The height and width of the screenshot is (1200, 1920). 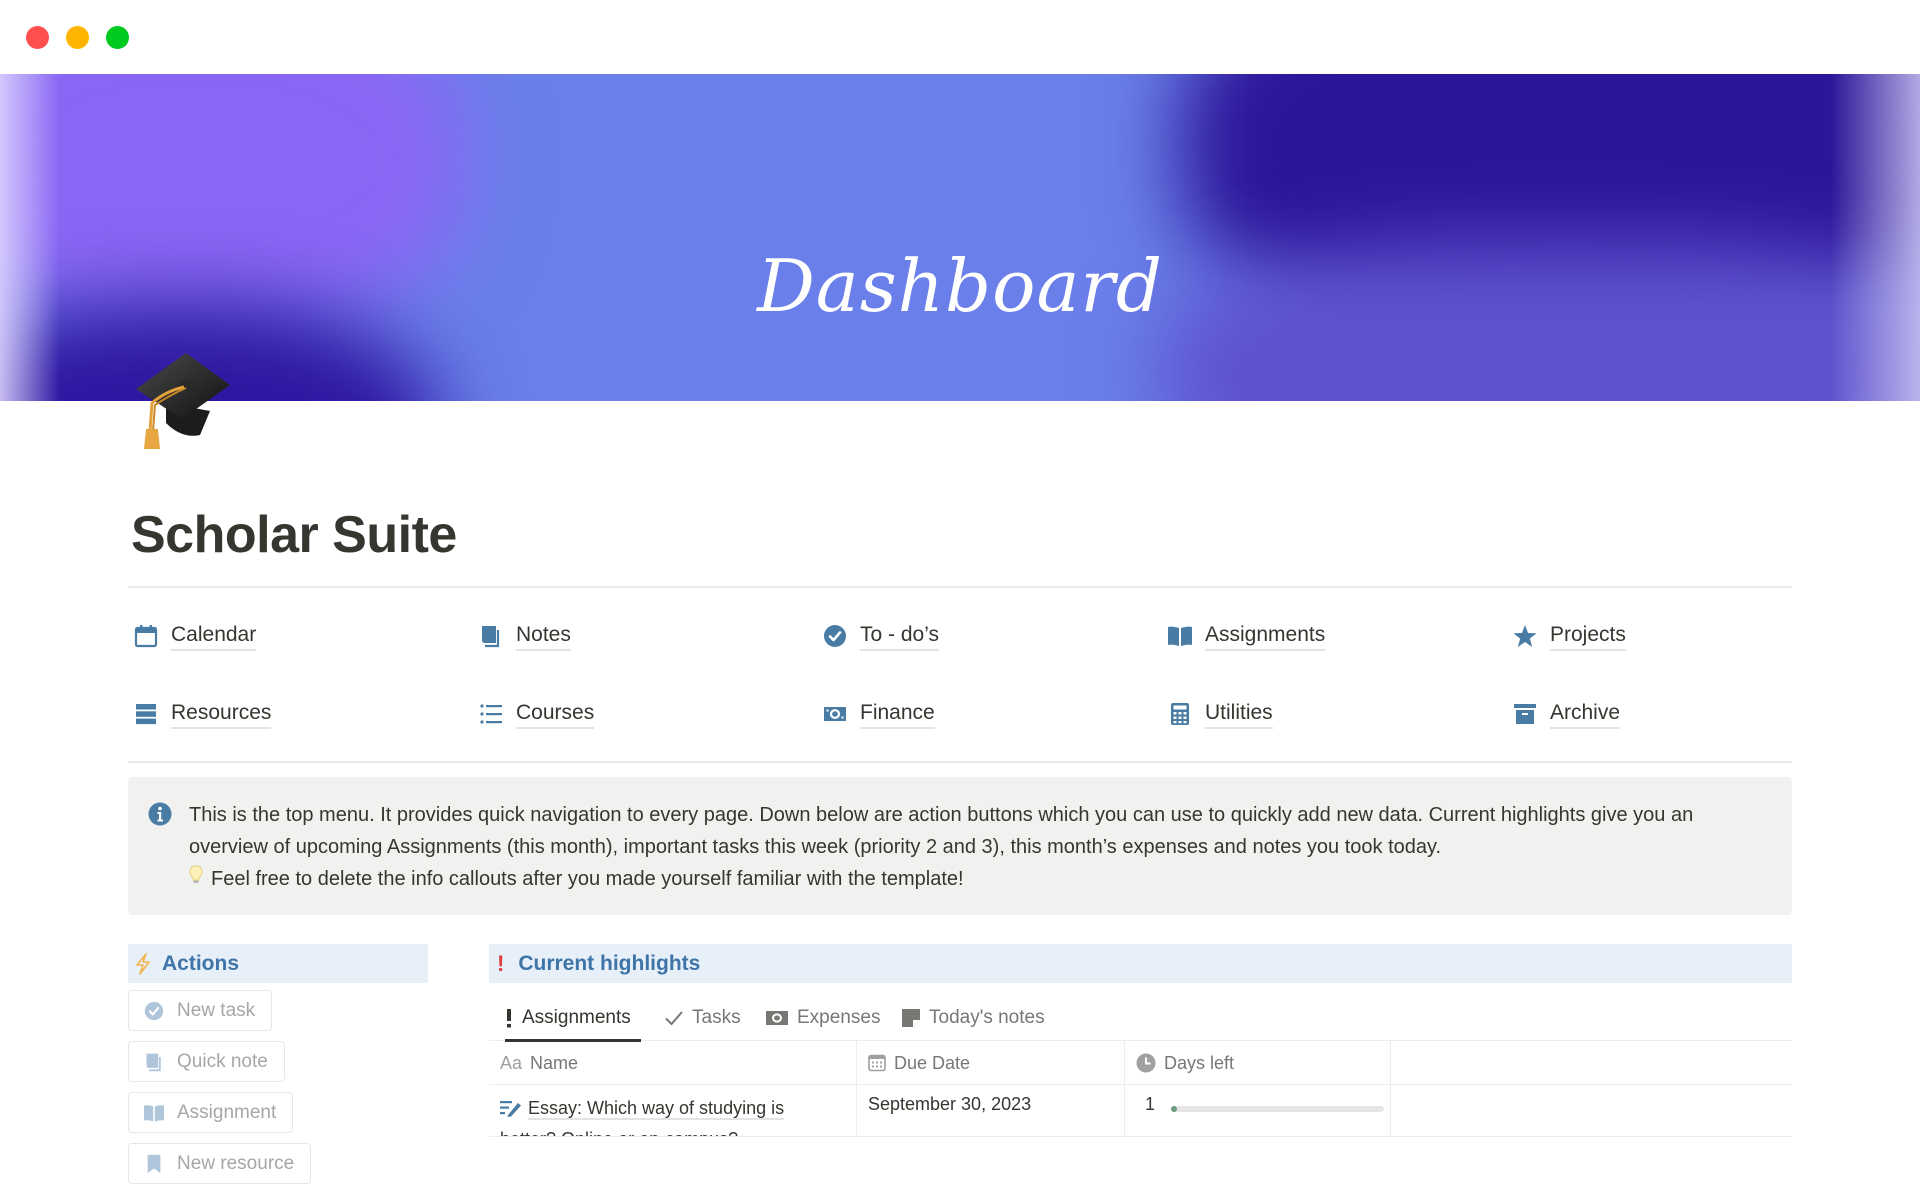 What do you see at coordinates (609, 963) in the screenshot?
I see `highlights-title: Current highlights` at bounding box center [609, 963].